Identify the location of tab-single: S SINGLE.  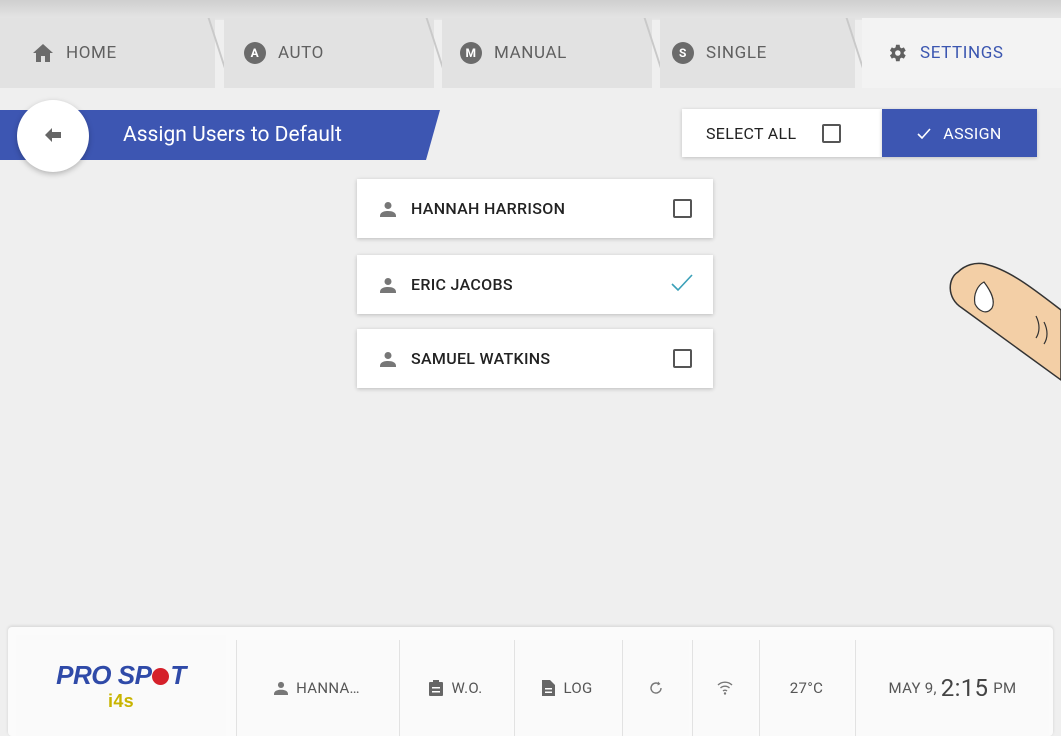
(757, 53).